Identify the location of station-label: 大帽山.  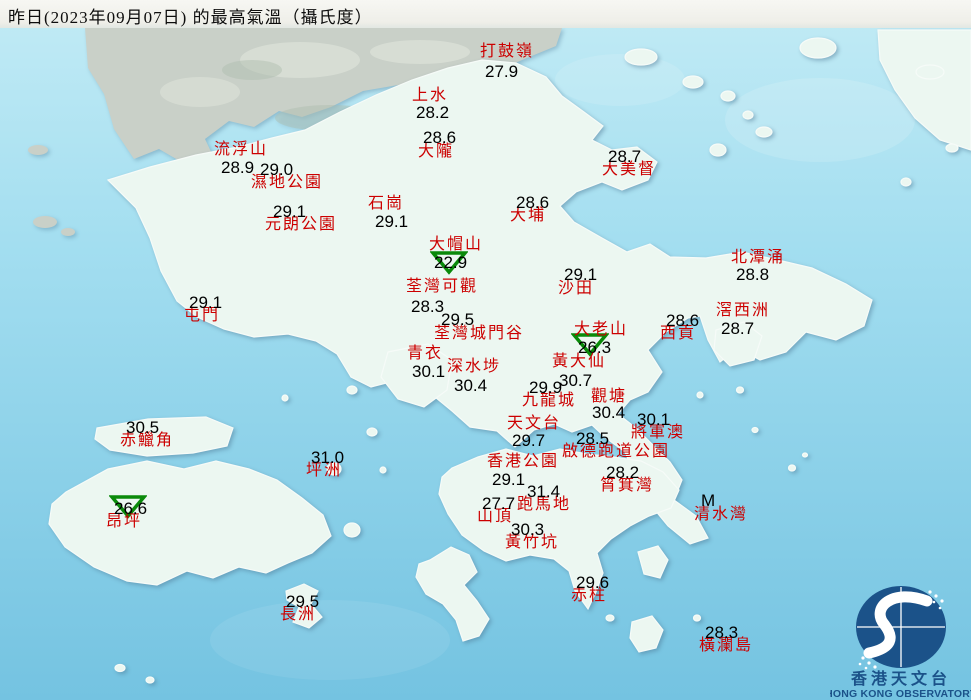
(456, 244).